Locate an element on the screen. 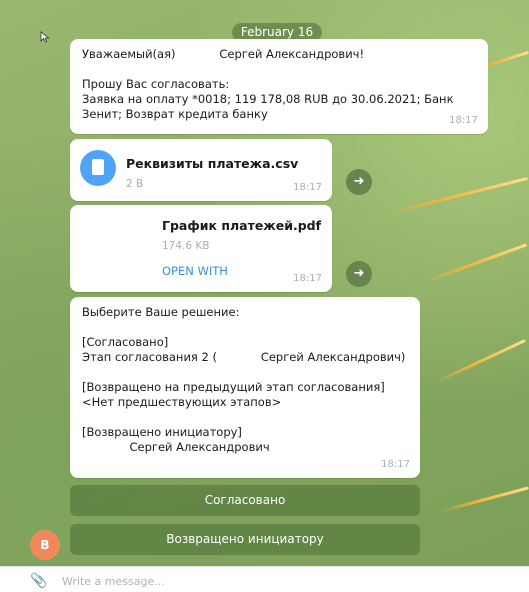  message-line: [Возвращено инициатору] is located at coordinates (162, 432).